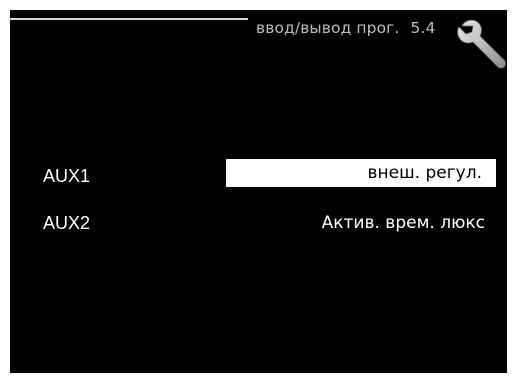  What do you see at coordinates (328, 28) in the screenshot?
I see `menu-title-text: ввод/вывод прог.` at bounding box center [328, 28].